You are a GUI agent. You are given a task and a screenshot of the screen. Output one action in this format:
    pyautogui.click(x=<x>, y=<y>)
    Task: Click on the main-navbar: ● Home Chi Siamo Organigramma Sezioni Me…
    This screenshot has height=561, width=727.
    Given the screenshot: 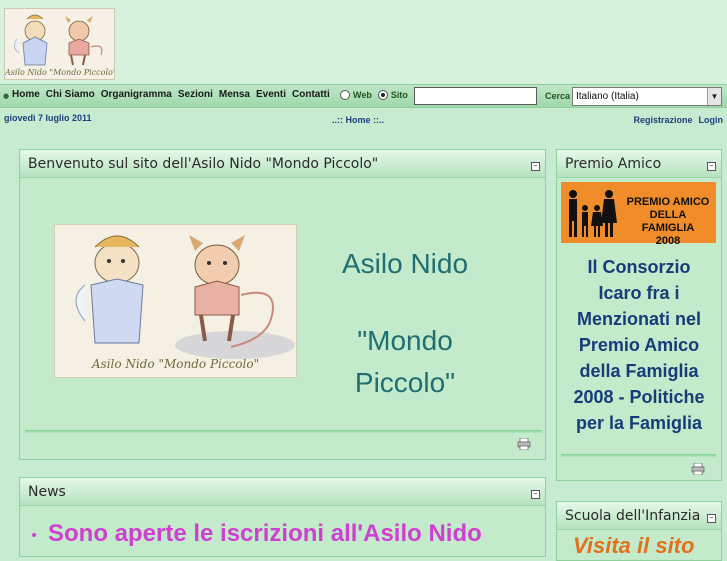 What is the action you would take?
    pyautogui.click(x=363, y=96)
    